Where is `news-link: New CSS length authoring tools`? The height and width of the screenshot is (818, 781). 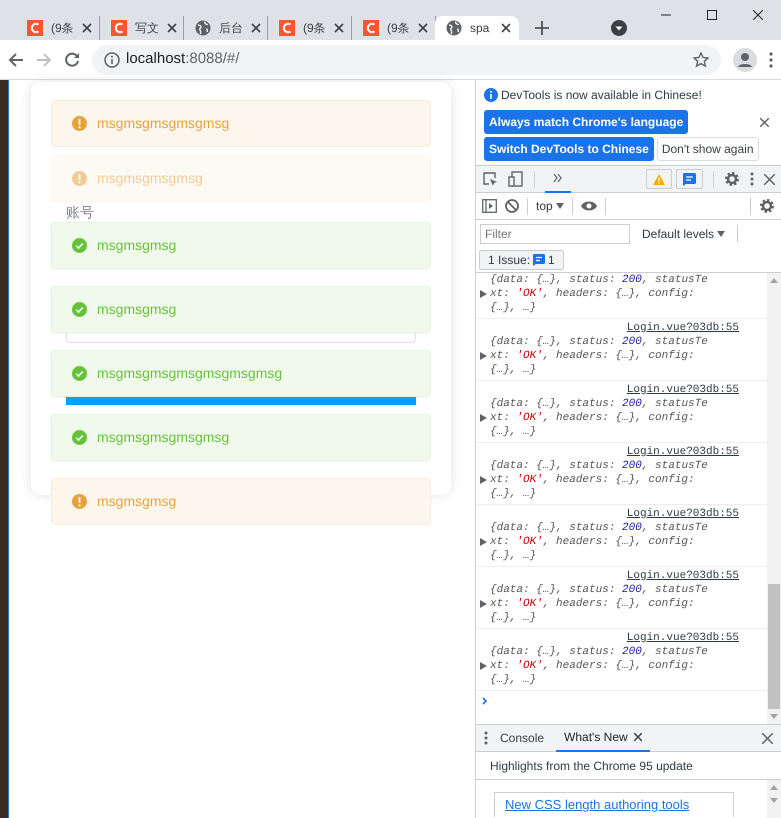 news-link: New CSS length authoring tools is located at coordinates (614, 804).